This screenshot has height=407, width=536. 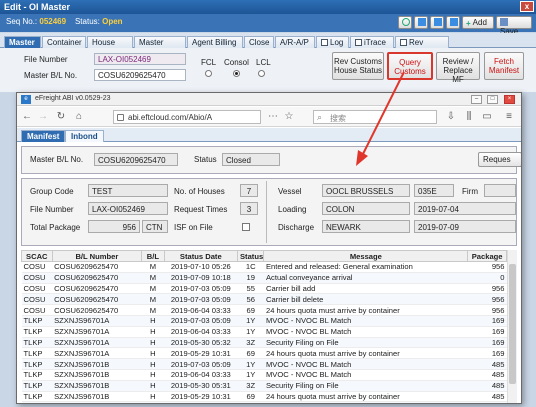 What do you see at coordinates (110, 46) in the screenshot?
I see `tab-house-hbls: House HBLs` at bounding box center [110, 46].